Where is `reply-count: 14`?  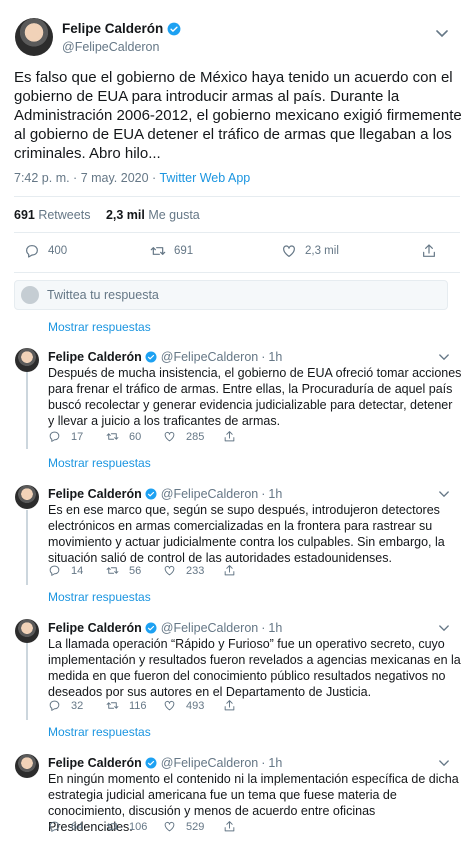 reply-count: 14 is located at coordinates (77, 570).